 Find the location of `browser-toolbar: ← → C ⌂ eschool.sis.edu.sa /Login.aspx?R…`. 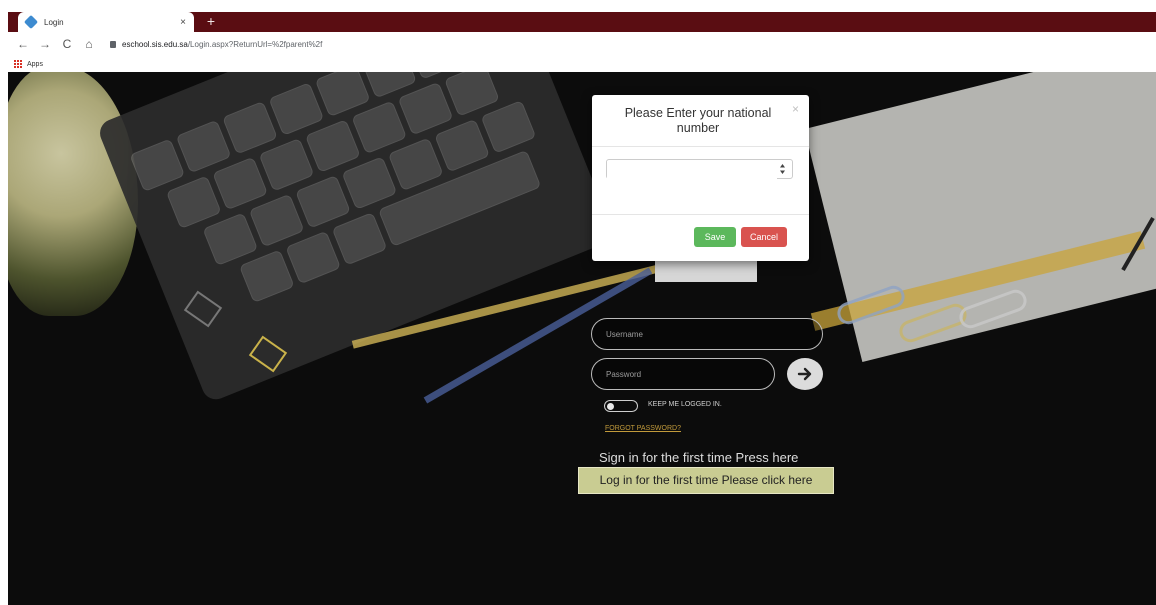

browser-toolbar: ← → C ⌂ eschool.sis.edu.sa /Login.aspx?R… is located at coordinates (578, 44).